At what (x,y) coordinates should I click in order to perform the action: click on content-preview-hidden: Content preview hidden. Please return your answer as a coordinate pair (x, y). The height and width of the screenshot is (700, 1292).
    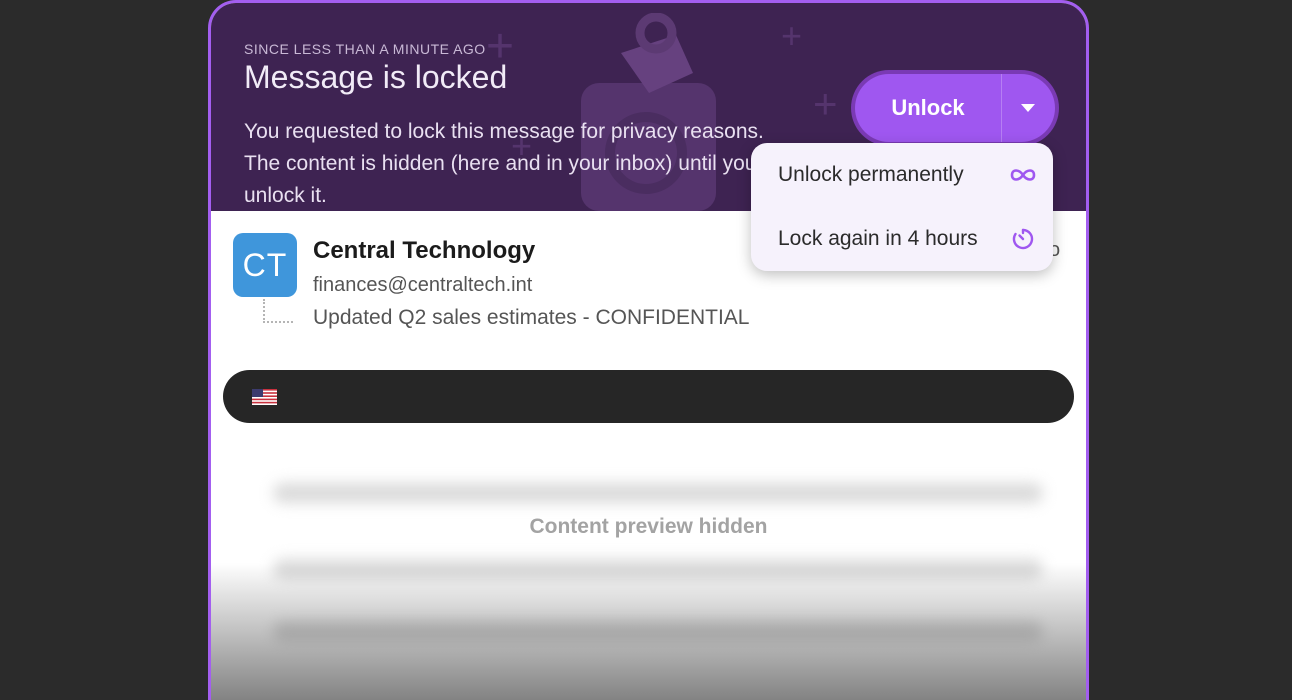
    Looking at the image, I should click on (648, 526).